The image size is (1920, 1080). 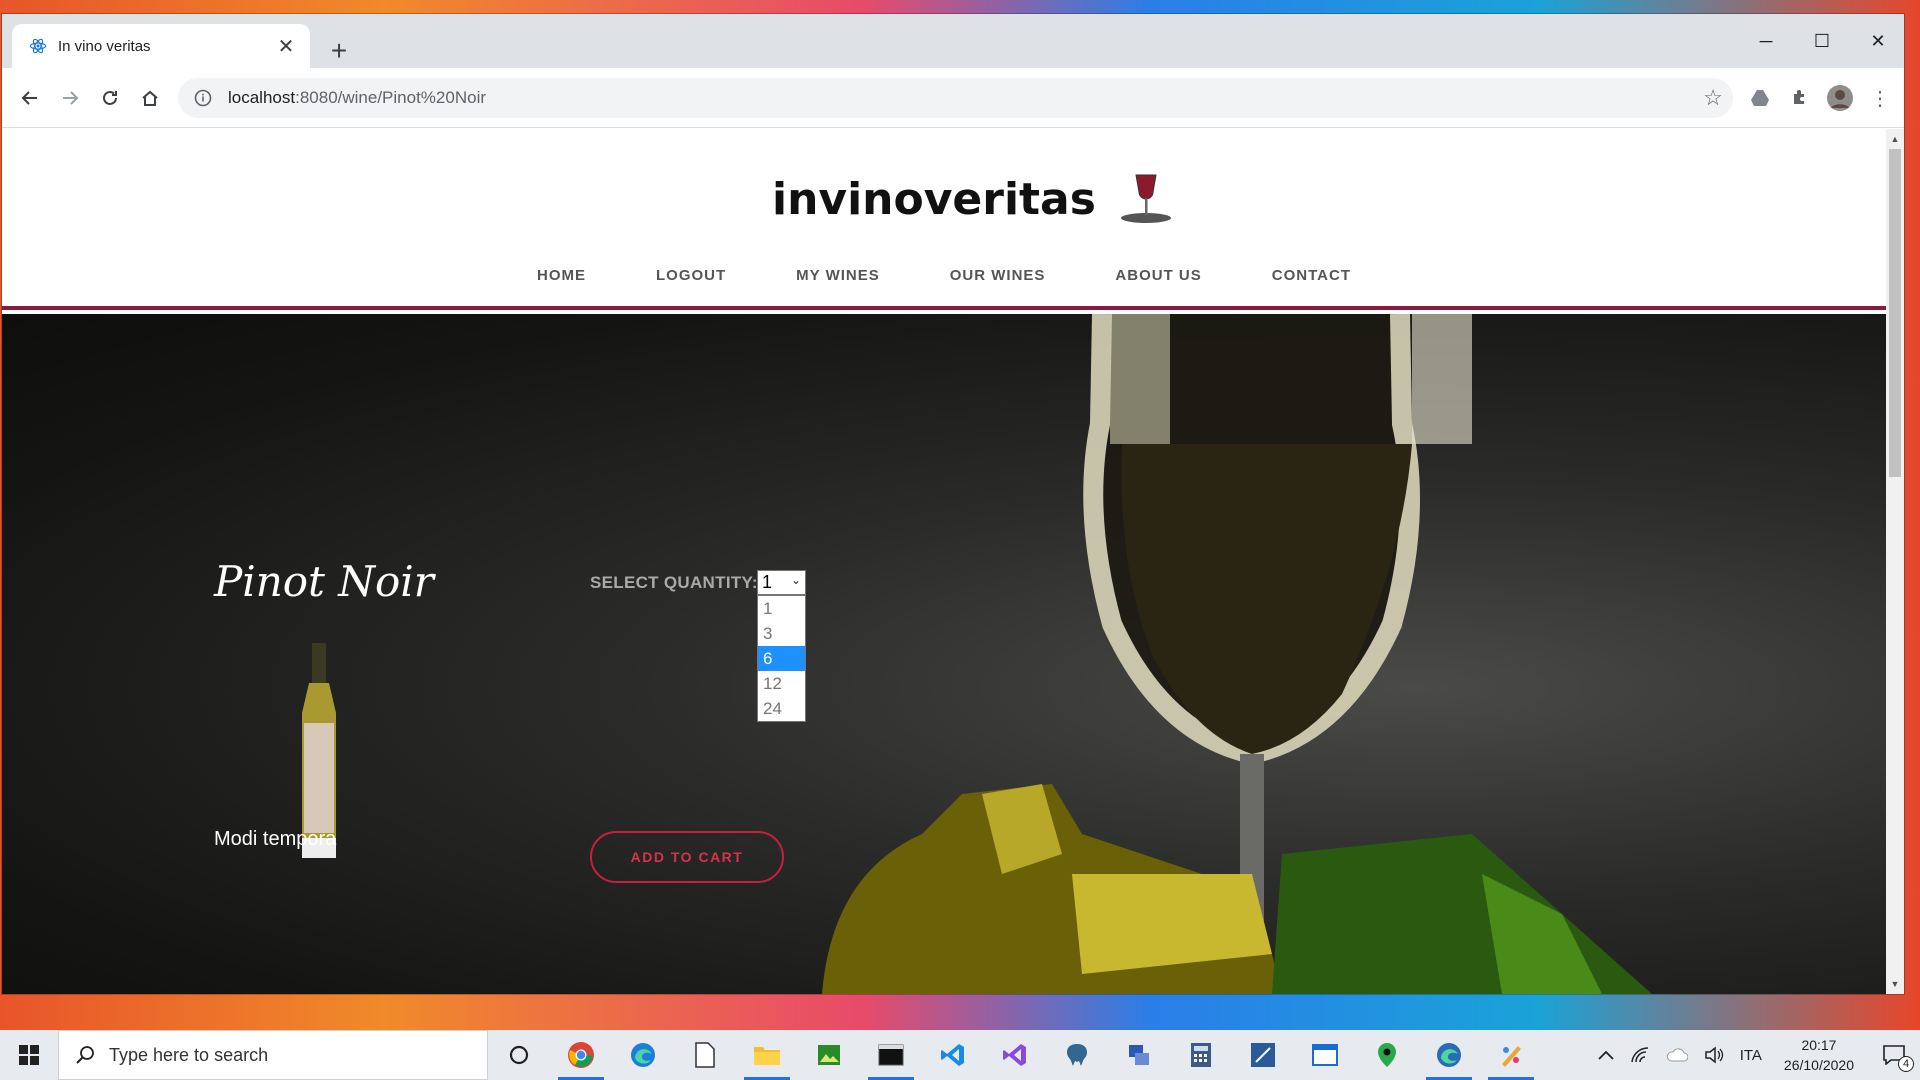 I want to click on system-tray: ITA 20:17 26/10/2020 4, so click(x=1755, y=1055).